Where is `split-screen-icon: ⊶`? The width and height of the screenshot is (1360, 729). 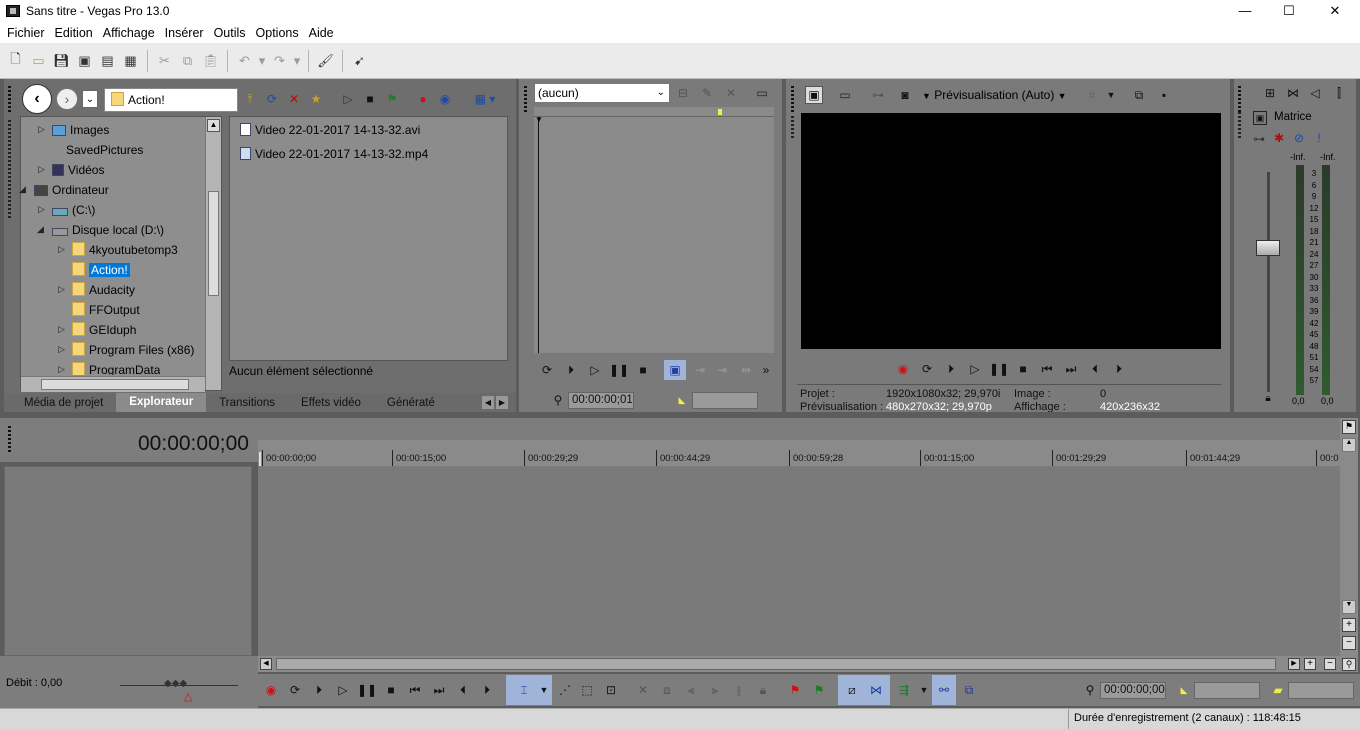 split-screen-icon: ⊶ is located at coordinates (878, 95).